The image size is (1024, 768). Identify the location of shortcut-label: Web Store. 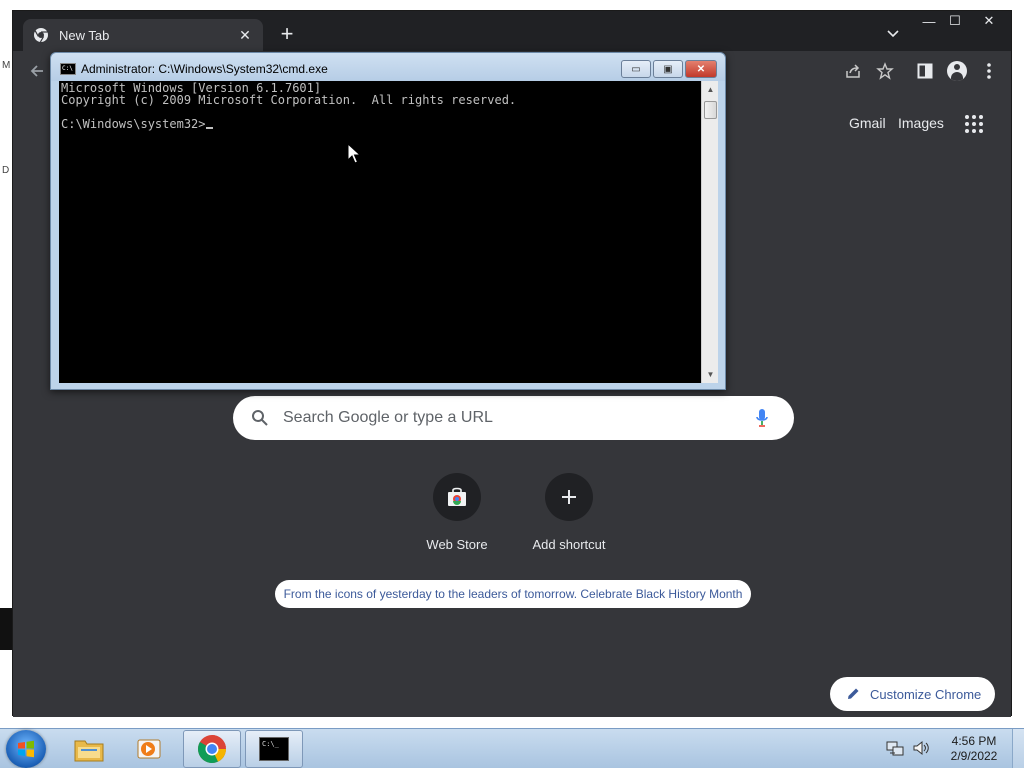
(457, 544).